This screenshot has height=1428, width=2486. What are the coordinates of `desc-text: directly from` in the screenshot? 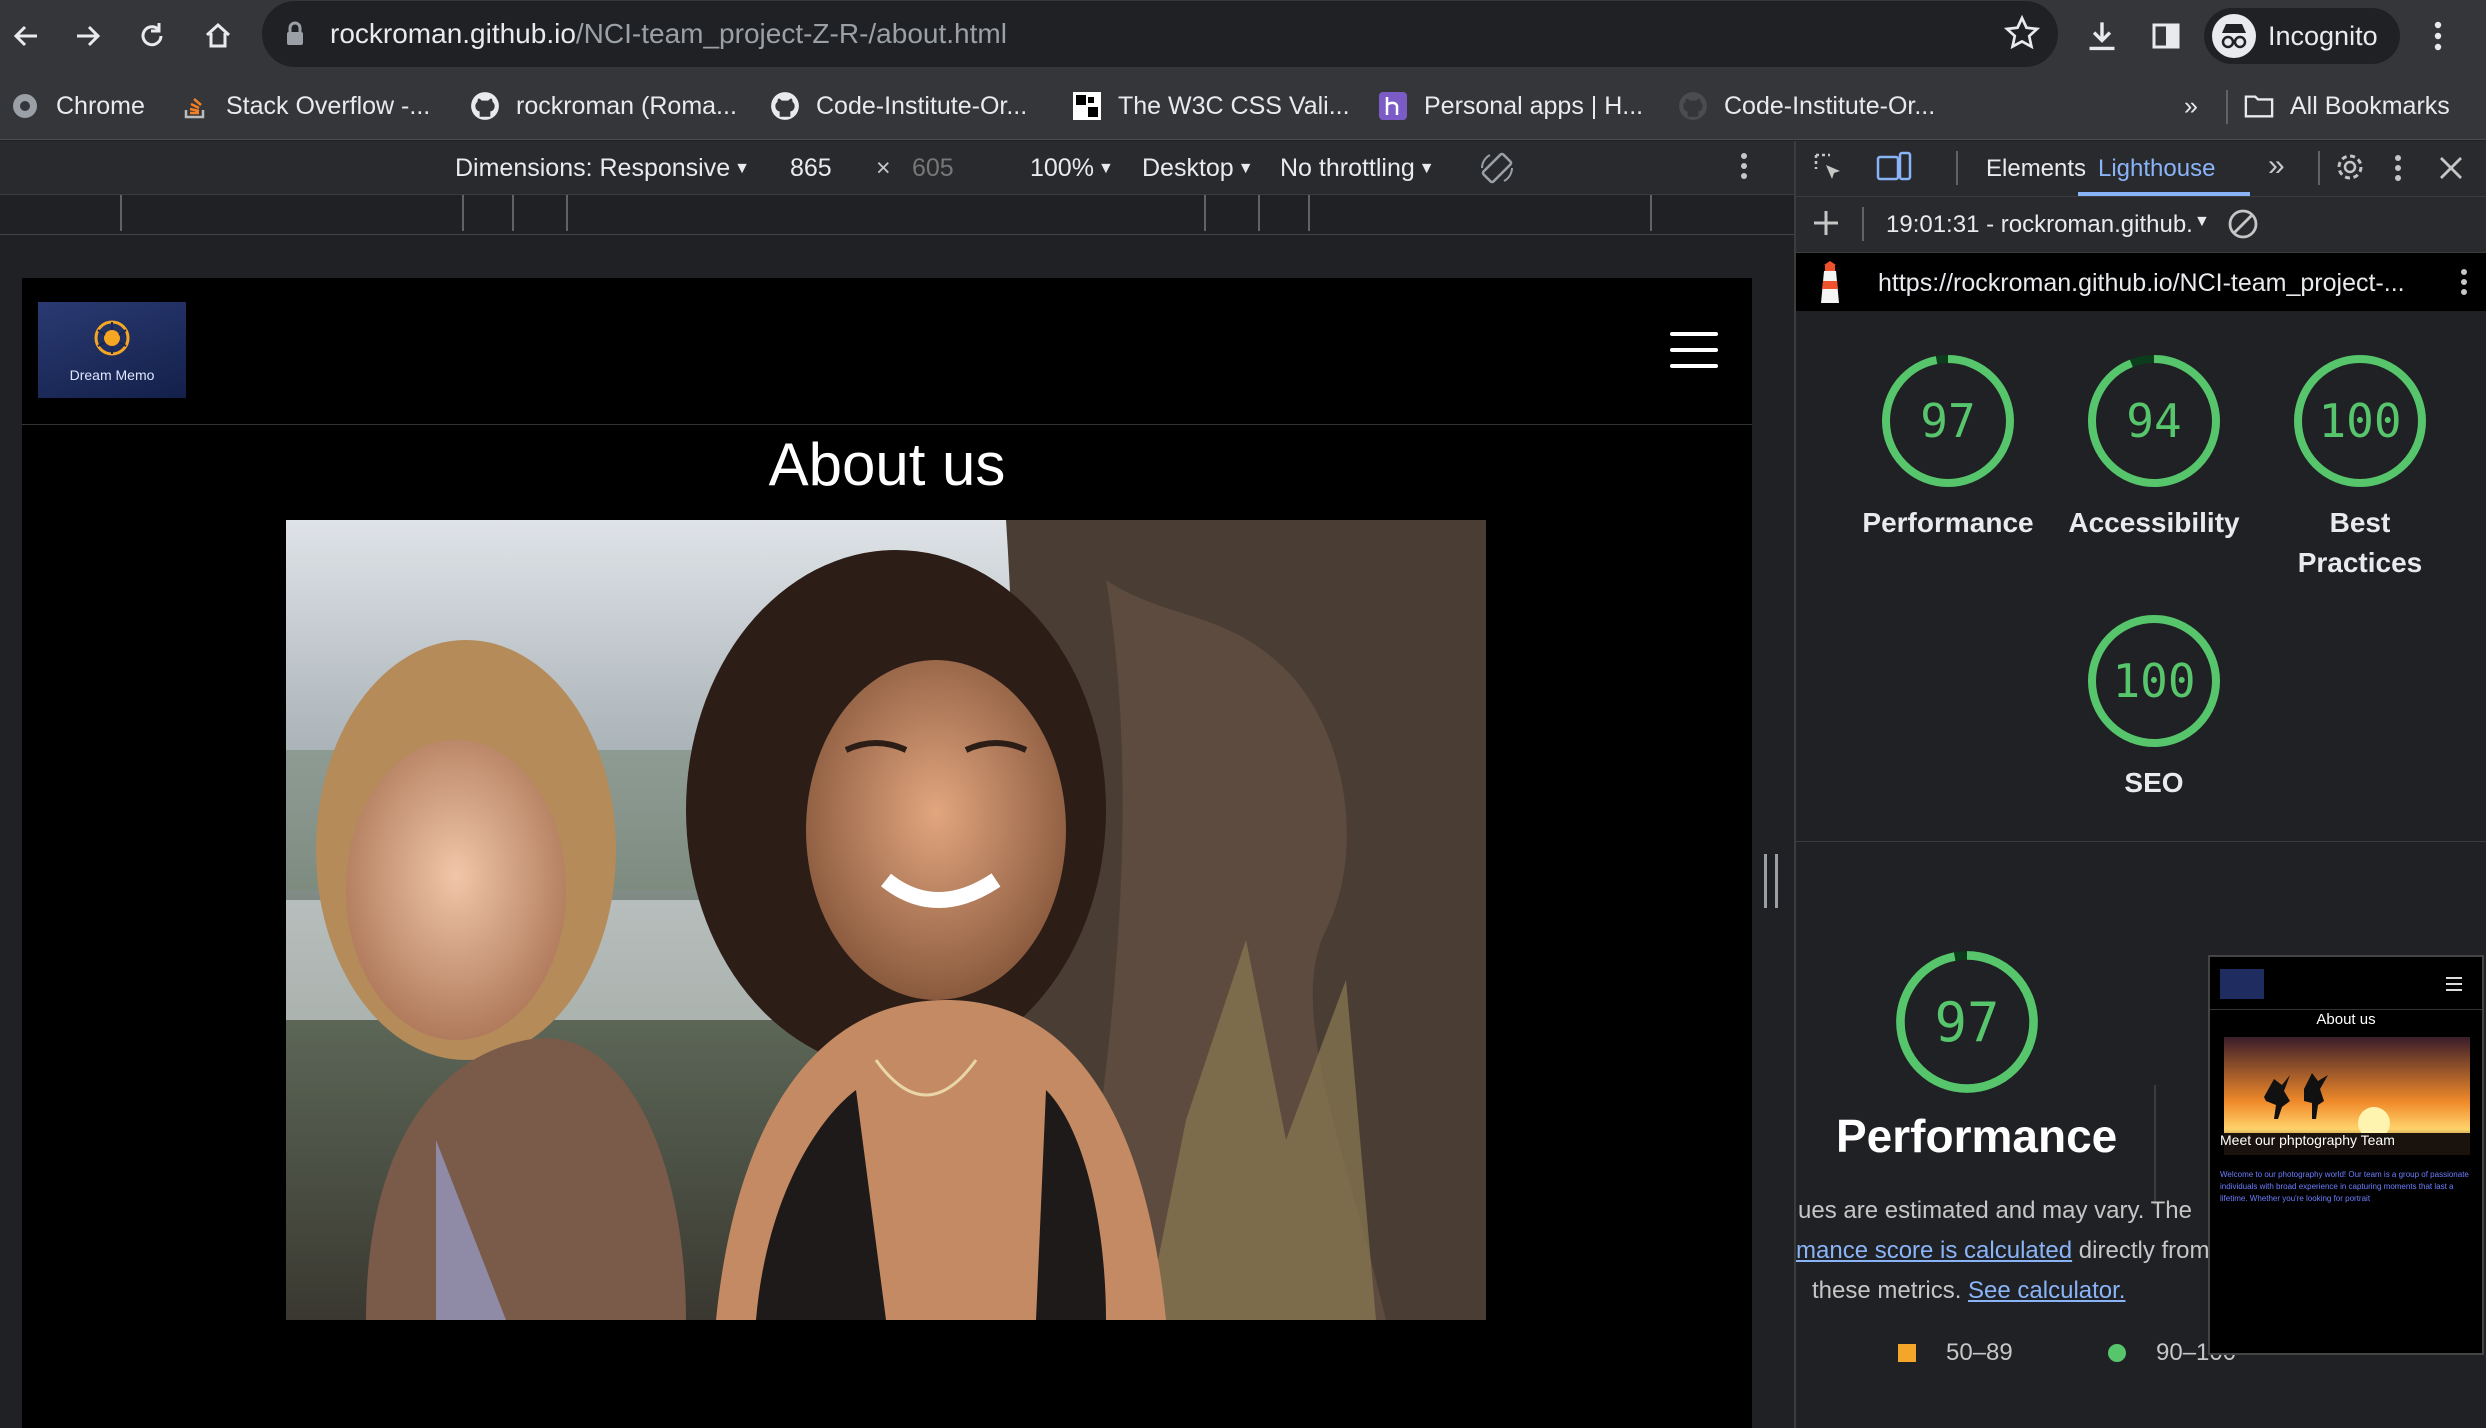 It's located at (2141, 1250).